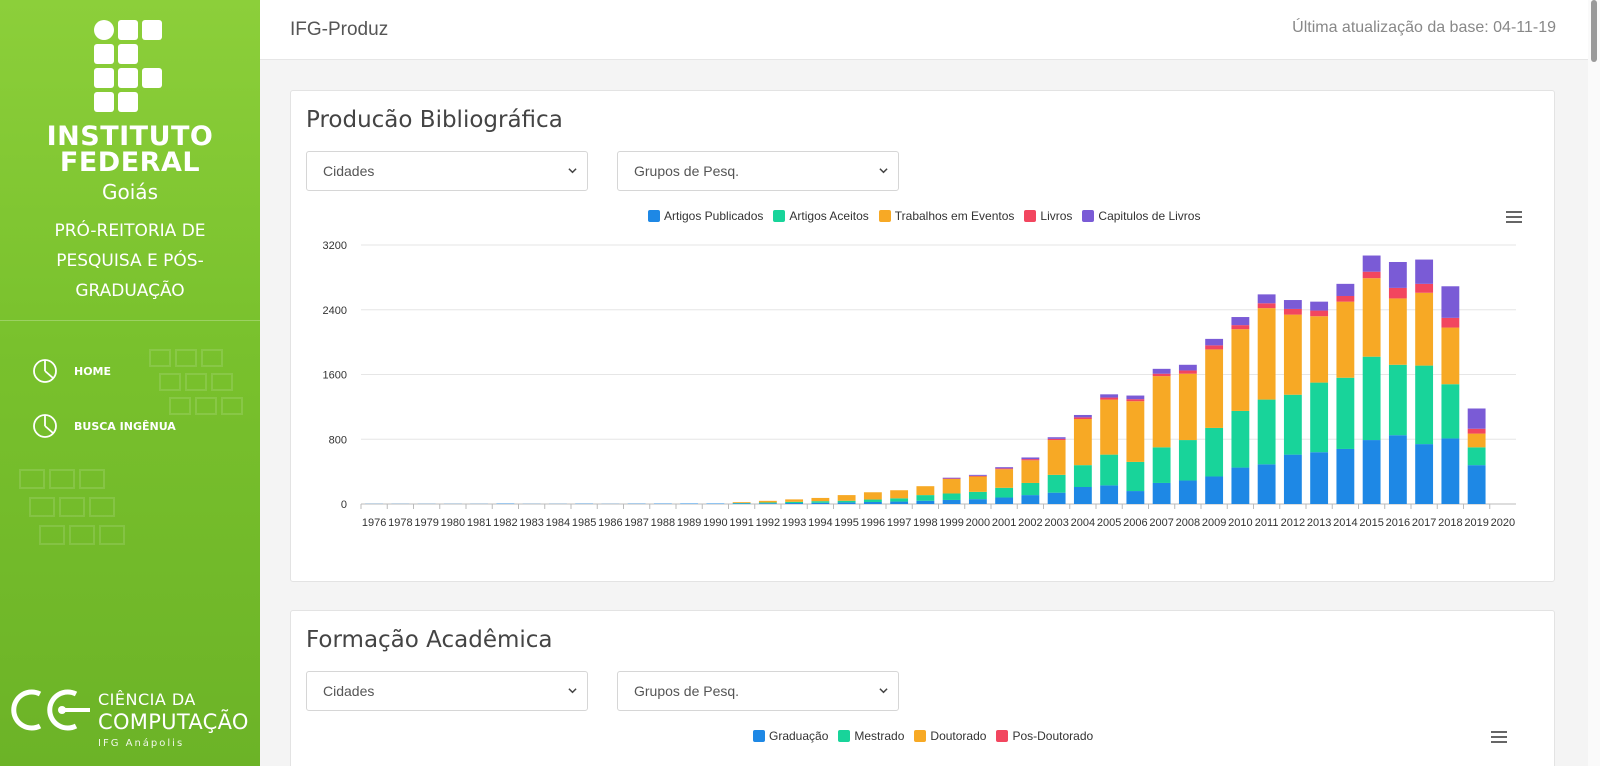 This screenshot has width=1600, height=766. What do you see at coordinates (339, 30) in the screenshot?
I see `app-title: IFG-Produz` at bounding box center [339, 30].